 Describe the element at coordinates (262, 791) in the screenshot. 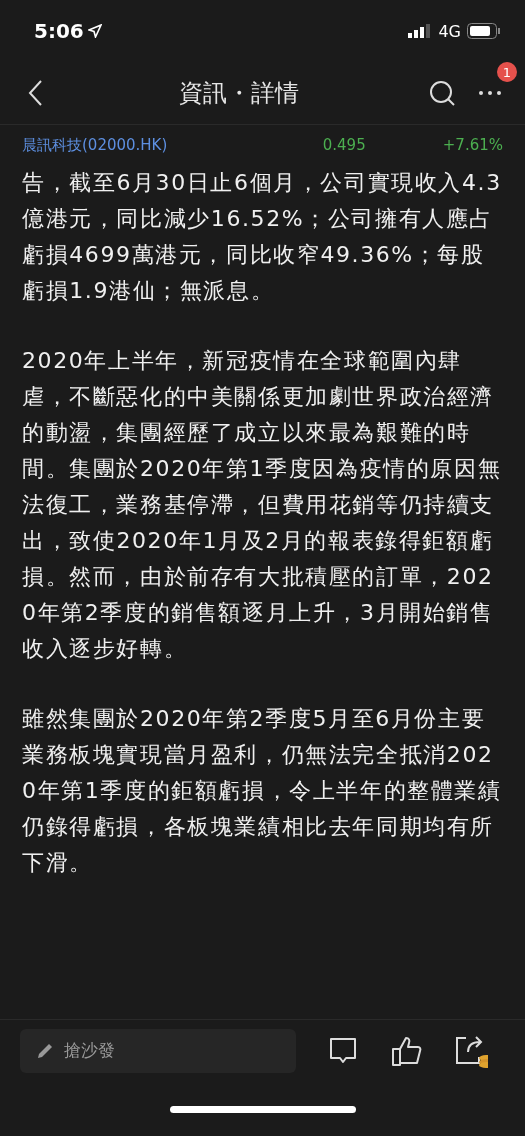

I see `article-paragraph: 雖然集團於2020年第2季度5月至6月份主要業務板塊實現當月盈利，仍無法完全抵消2020年第1季度的鉅額虧損，令上半年的整體業績仍錄得虧損，各板塊業績相比去年同期均有所下滑。` at that location.